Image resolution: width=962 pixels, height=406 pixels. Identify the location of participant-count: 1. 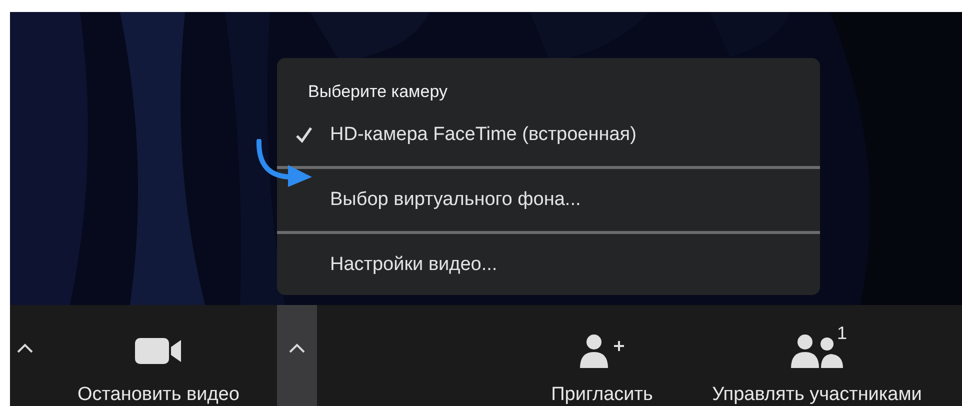
(842, 333).